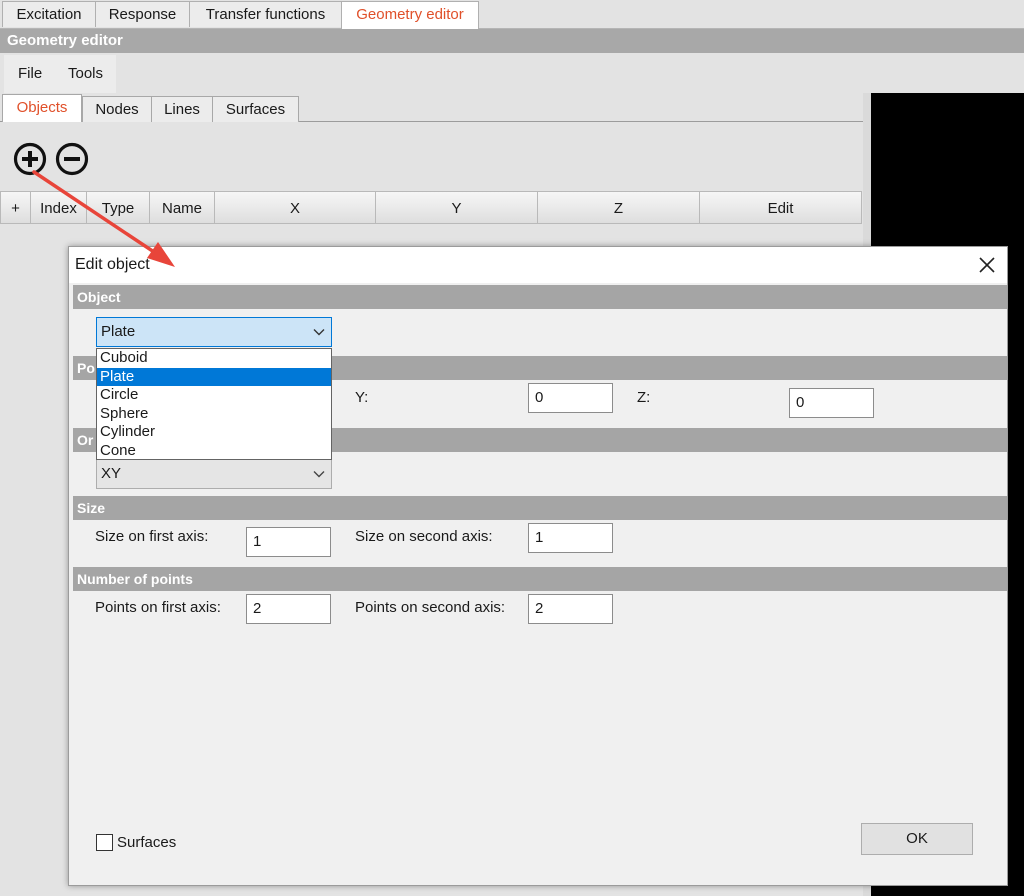 The height and width of the screenshot is (896, 1024). Describe the element at coordinates (152, 536) in the screenshot. I see `size-first-label: Size on first axis:` at that location.